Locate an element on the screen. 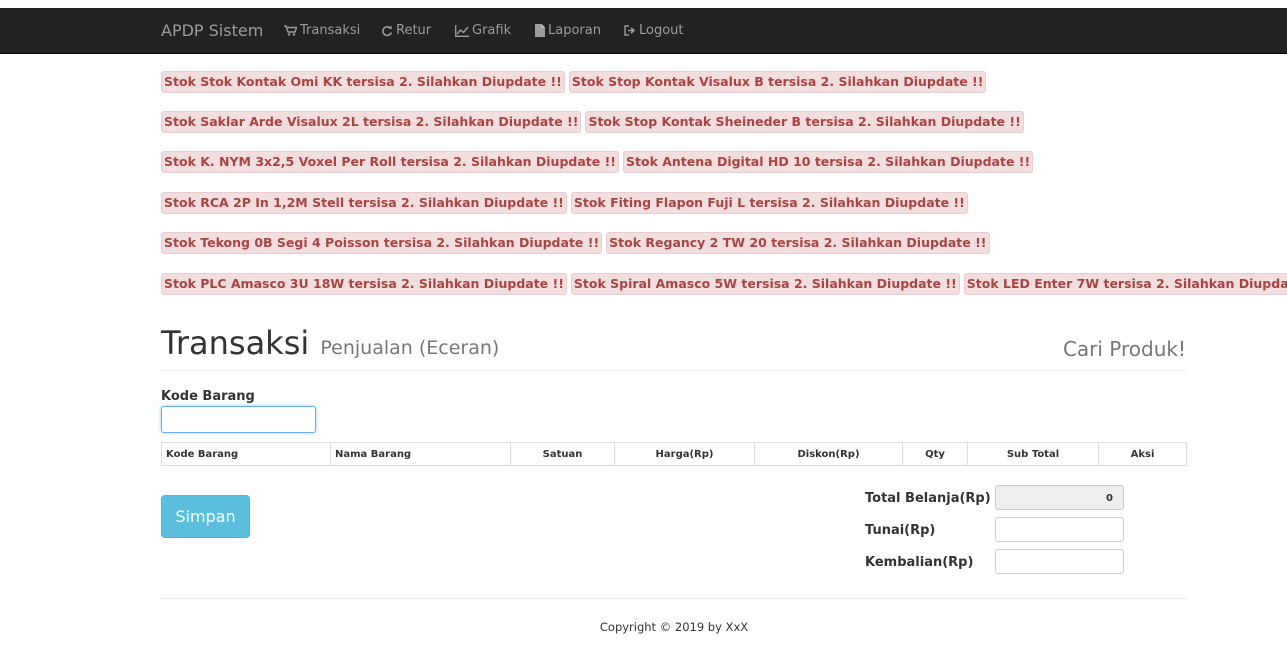 This screenshot has width=1287, height=657. footer-divider is located at coordinates (674, 598).